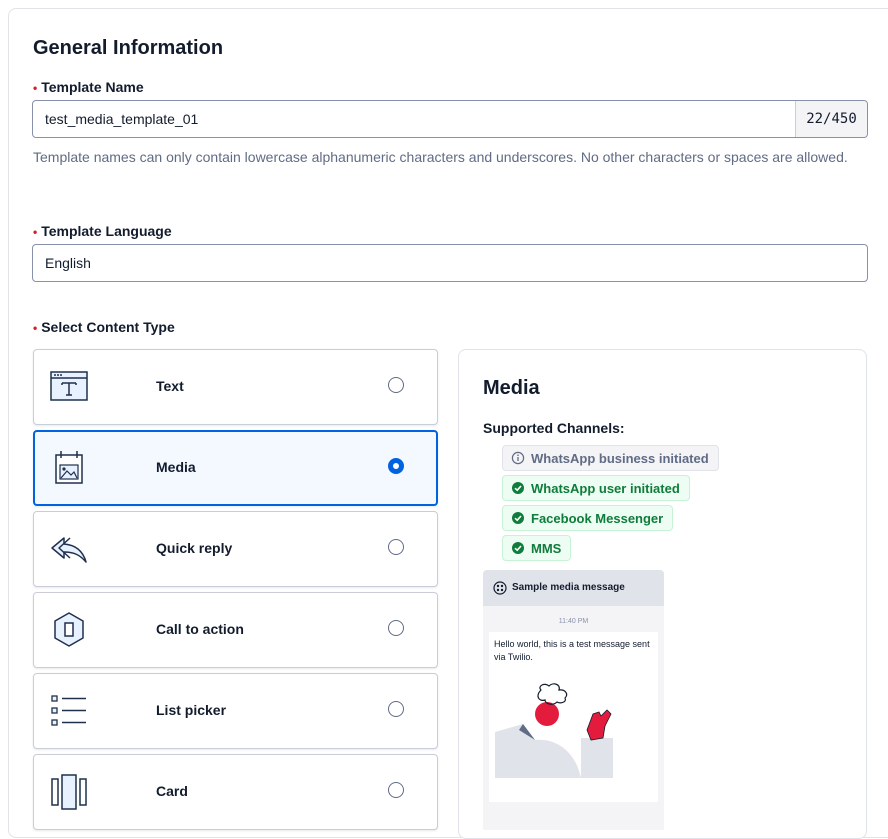  What do you see at coordinates (69, 792) in the screenshot?
I see `card-icon` at bounding box center [69, 792].